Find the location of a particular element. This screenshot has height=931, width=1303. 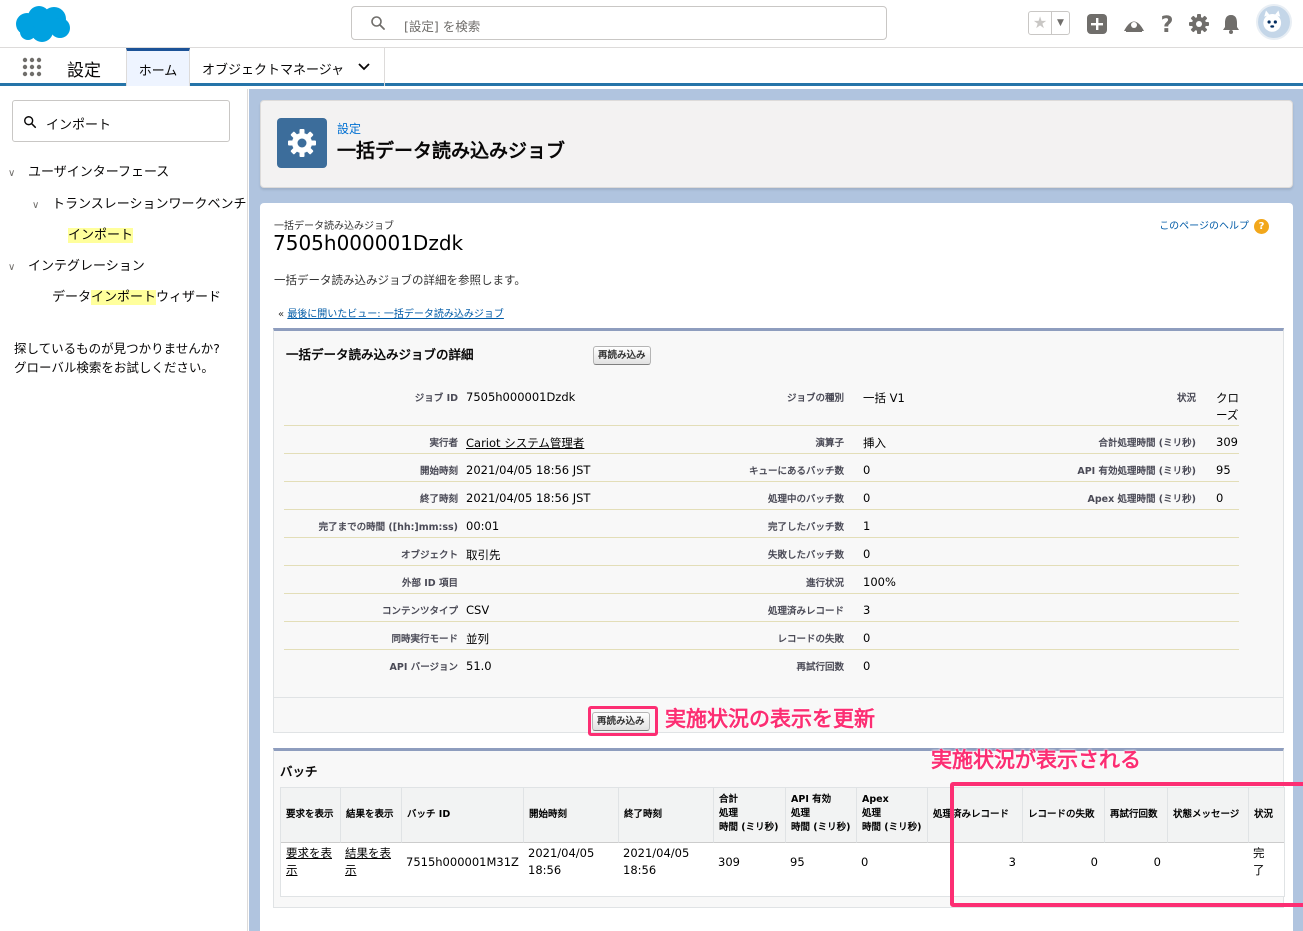

batch-apex-time: 0 is located at coordinates (865, 862).